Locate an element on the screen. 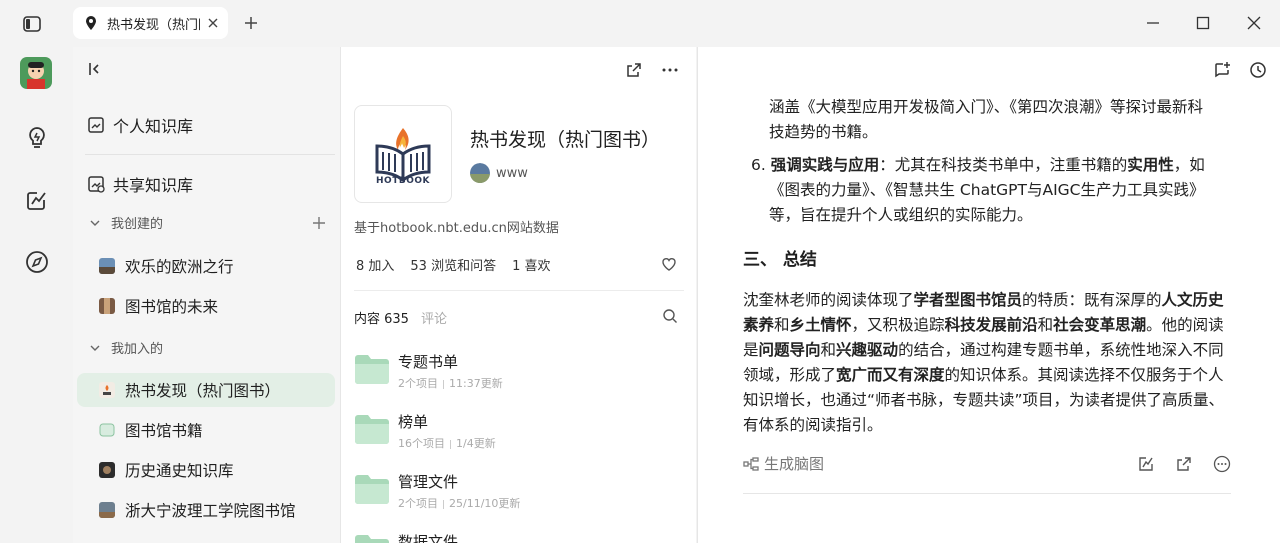 This screenshot has width=1280, height=543. text-span: 和 is located at coordinates (782, 325).